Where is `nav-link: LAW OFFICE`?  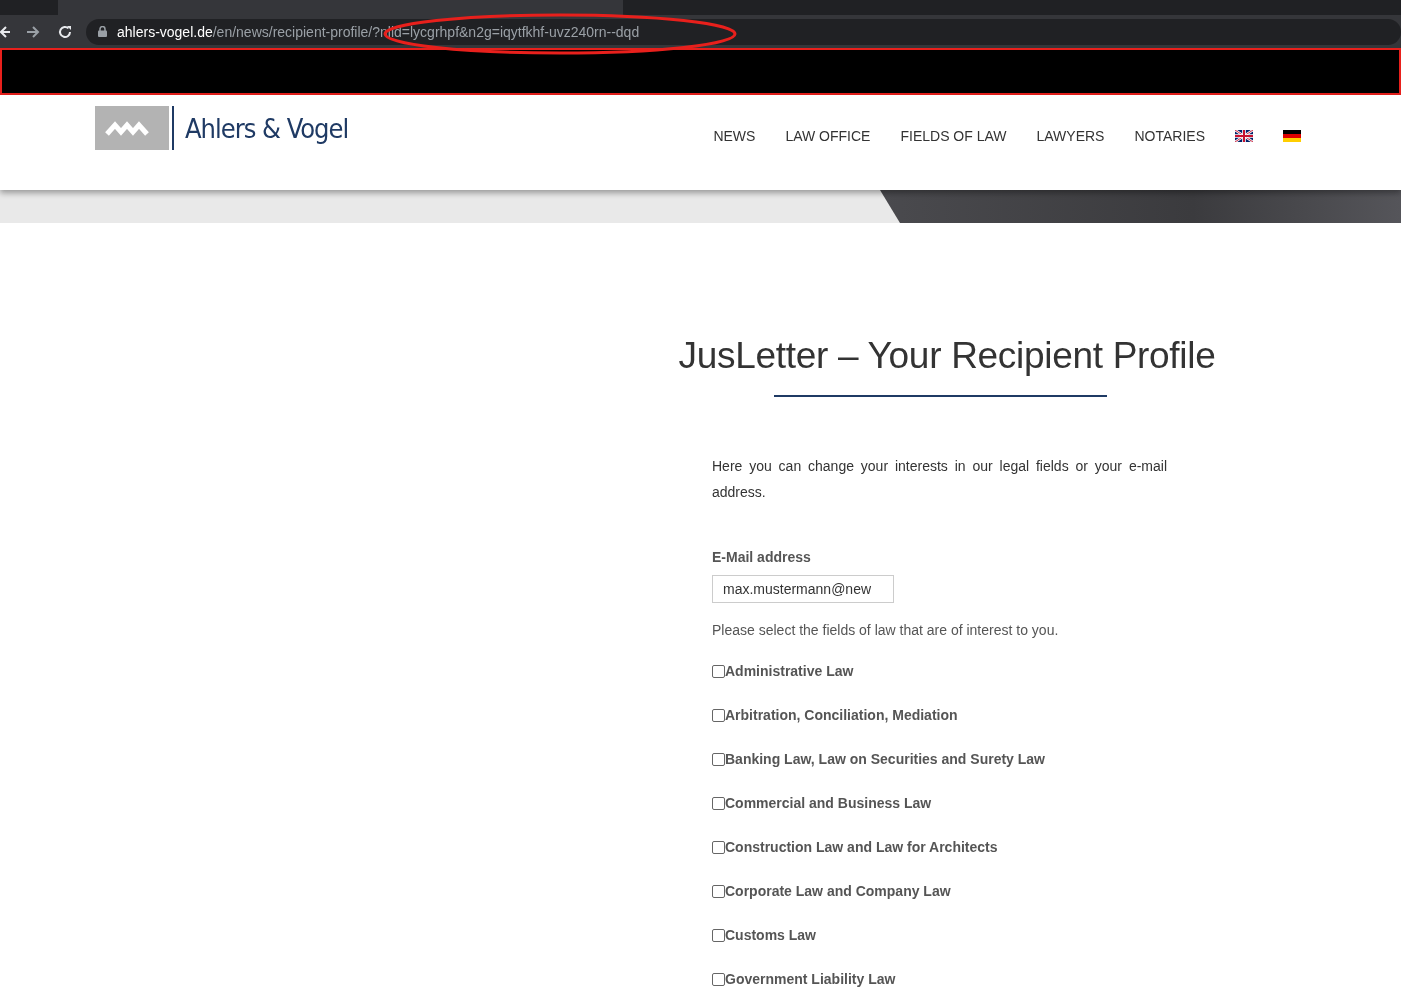
nav-link: LAW OFFICE is located at coordinates (828, 136).